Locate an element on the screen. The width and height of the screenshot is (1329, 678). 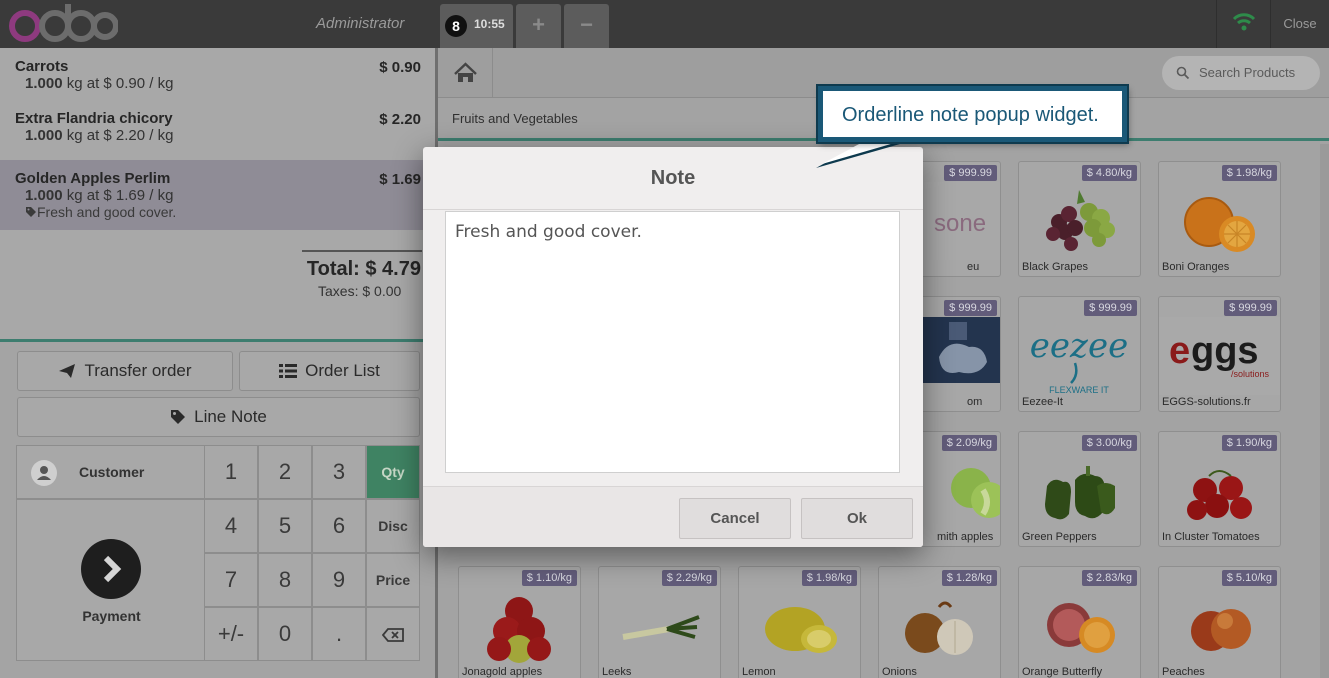
cancel-button: Cancel is located at coordinates (735, 518).